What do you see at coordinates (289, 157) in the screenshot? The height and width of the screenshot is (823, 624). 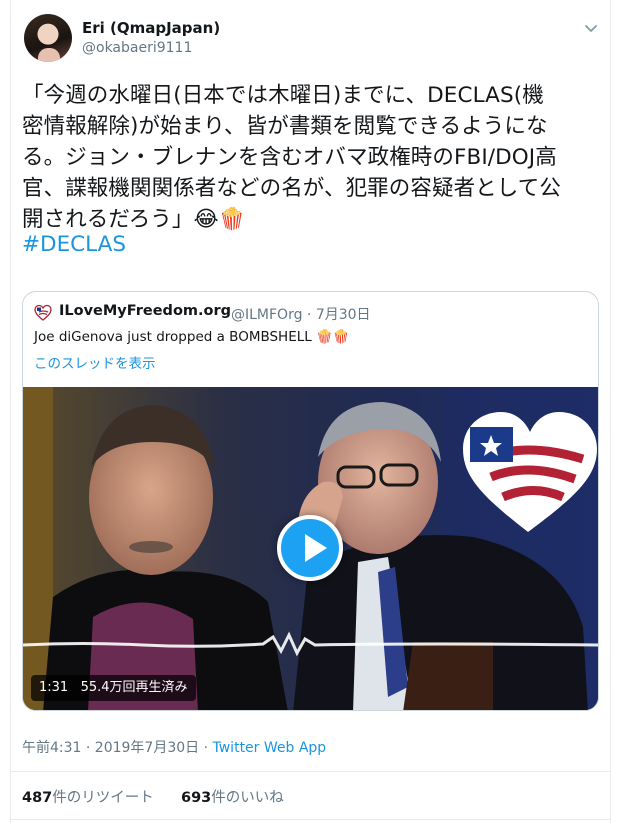 I see `tweet-text-line: る。ジョン・ブレナンを含むオバマ政権時のFBI/DOJ高` at bounding box center [289, 157].